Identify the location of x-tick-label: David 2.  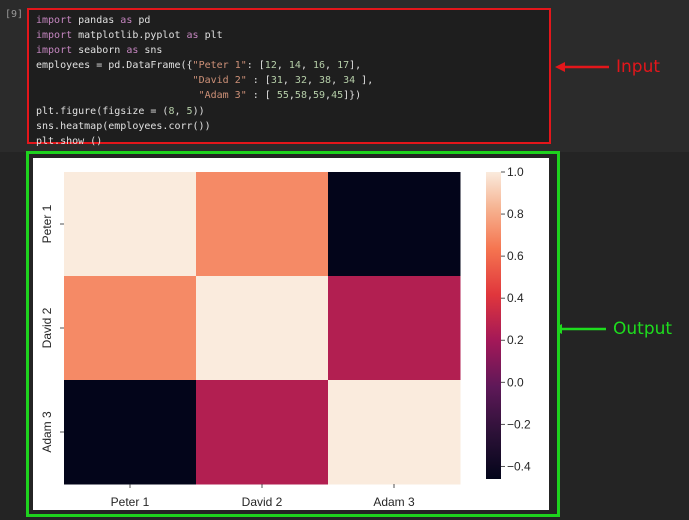
(262, 502).